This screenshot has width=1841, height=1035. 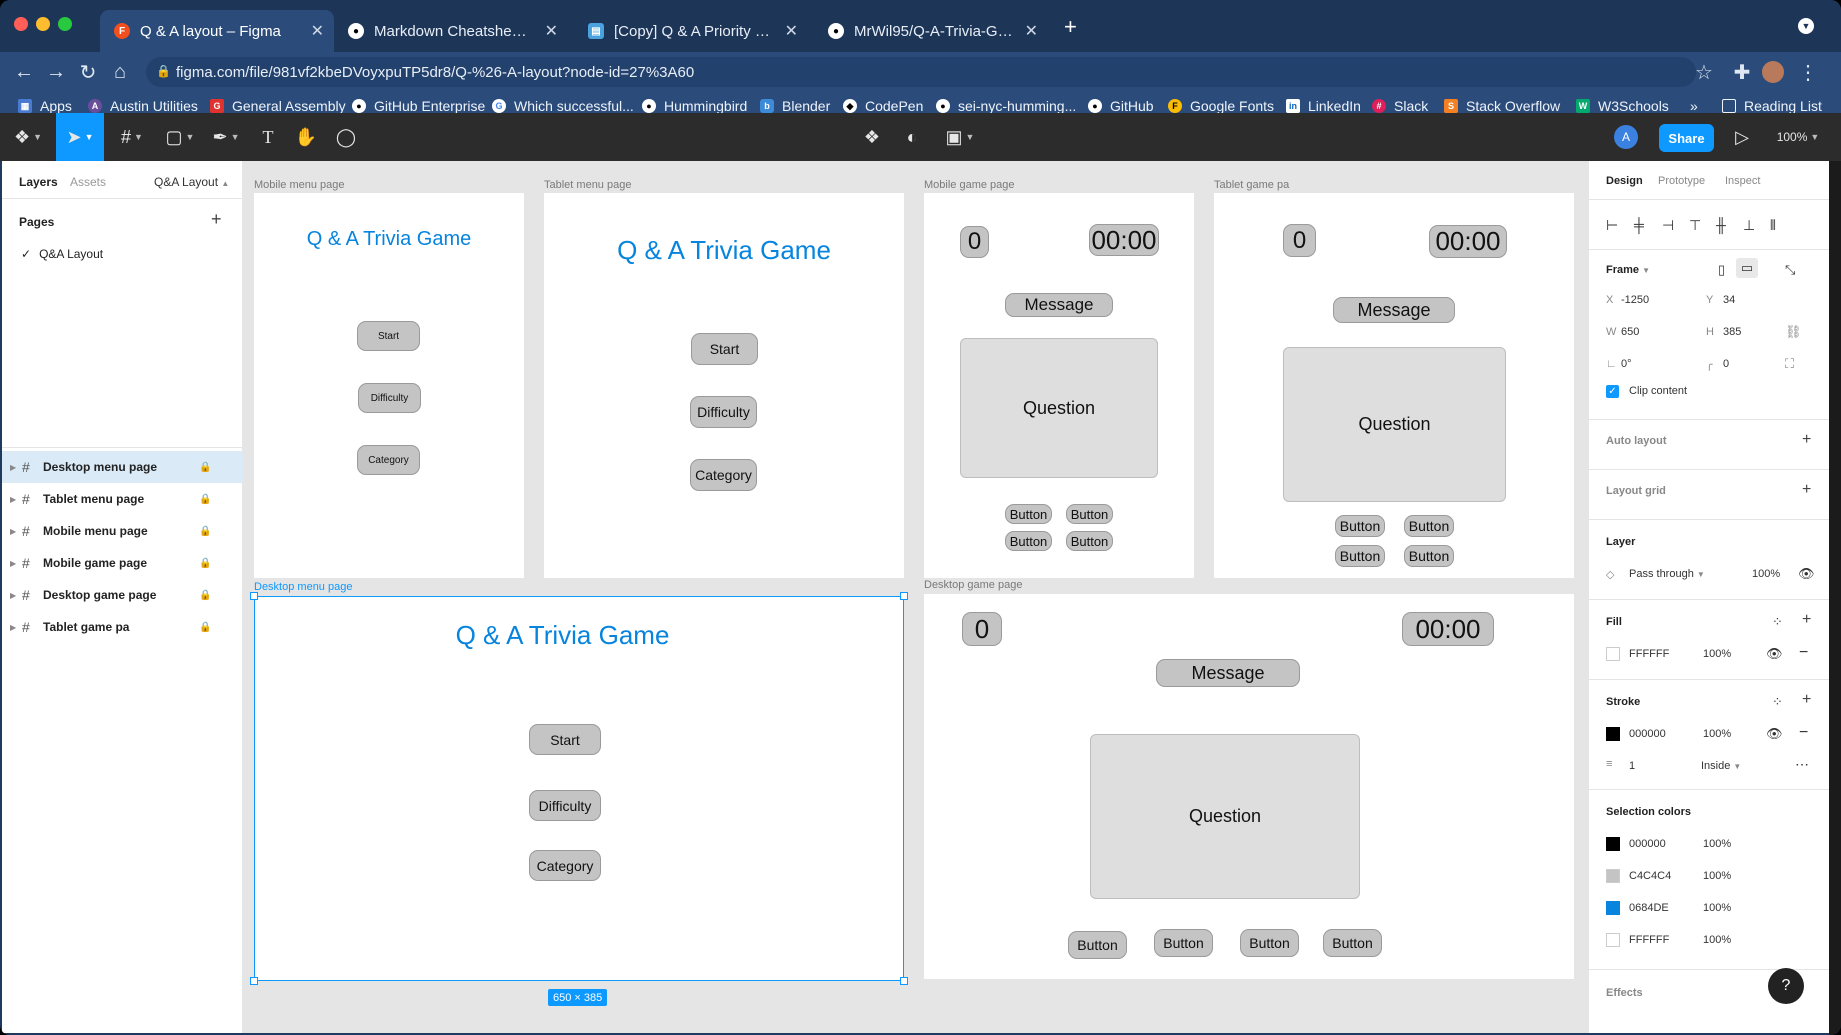 What do you see at coordinates (1649, 940) in the screenshot?
I see `selection-color-hex: FFFFFF` at bounding box center [1649, 940].